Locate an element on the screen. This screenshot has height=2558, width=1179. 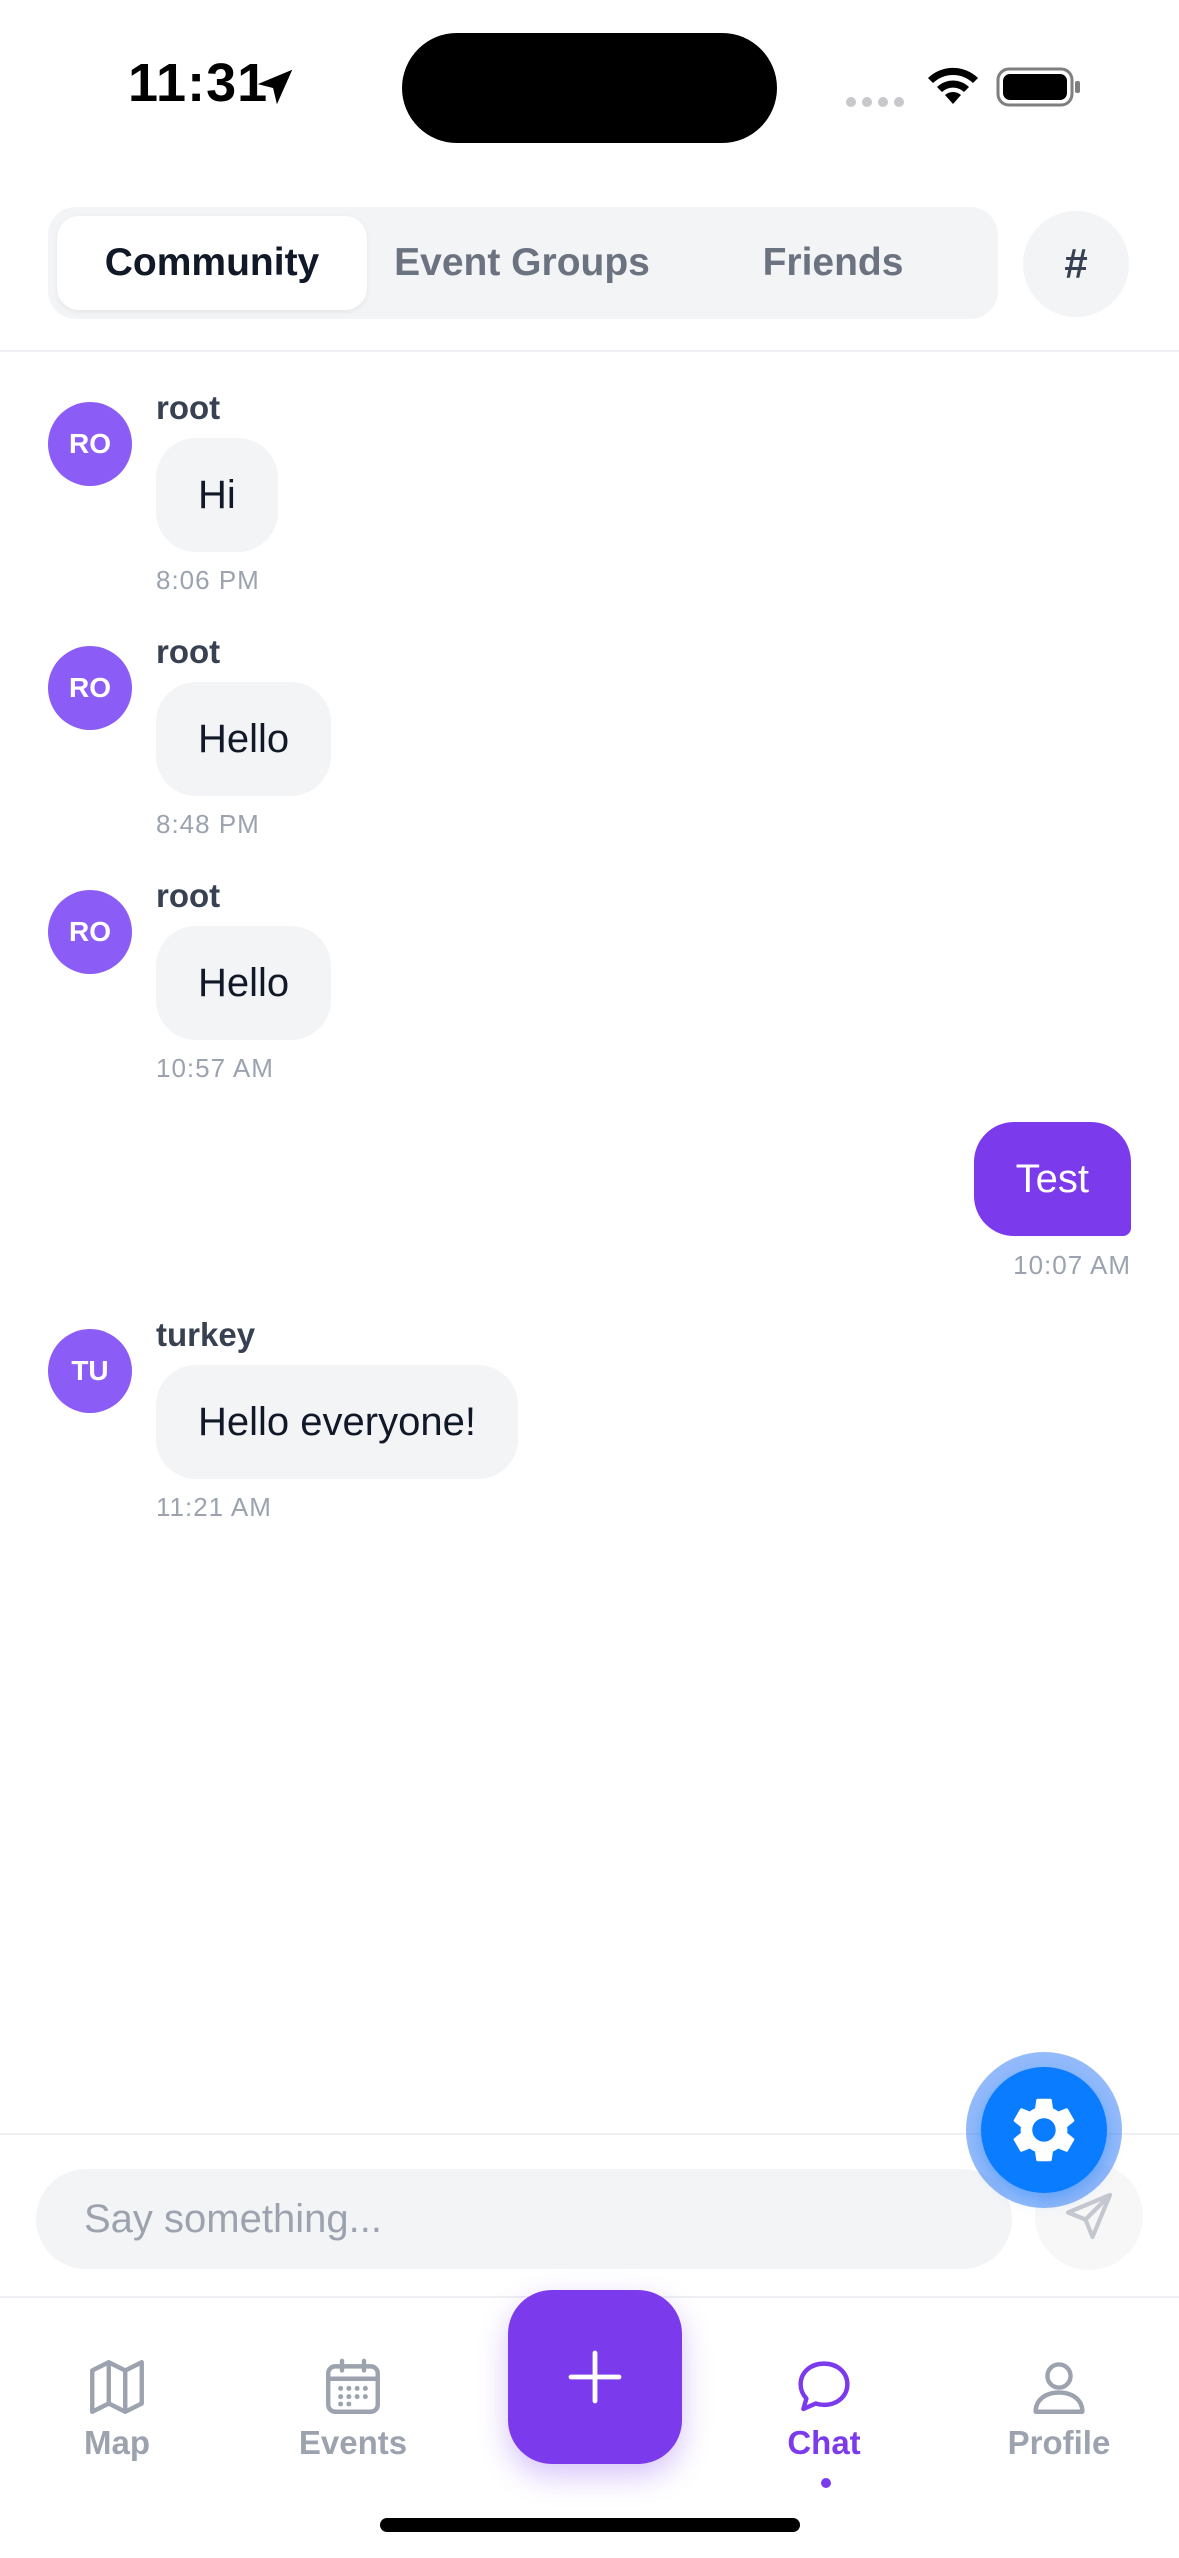
status-bar: 11:31 is located at coordinates (589, 90).